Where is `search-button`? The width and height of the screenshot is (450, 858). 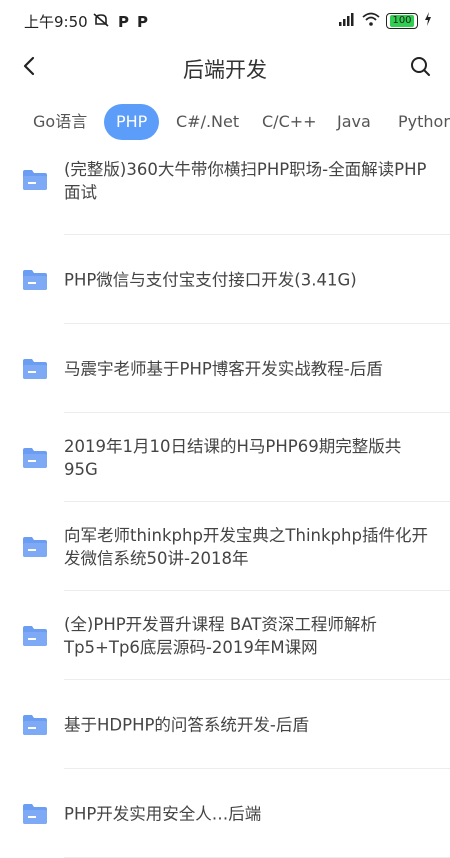 search-button is located at coordinates (420, 68).